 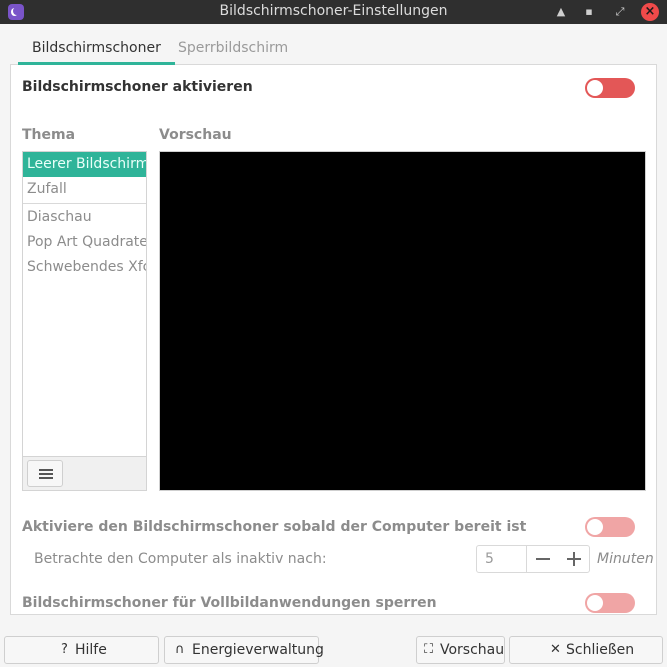 I want to click on list-item: Schwebendes Xfce, so click(x=84, y=267).